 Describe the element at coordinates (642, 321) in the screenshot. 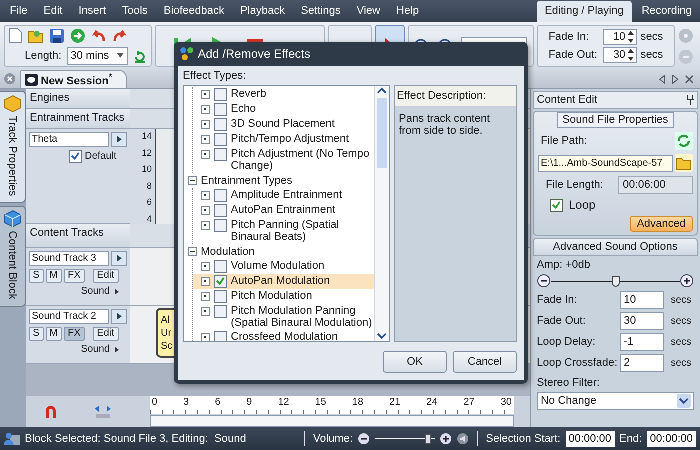

I see `input-field: 30` at that location.